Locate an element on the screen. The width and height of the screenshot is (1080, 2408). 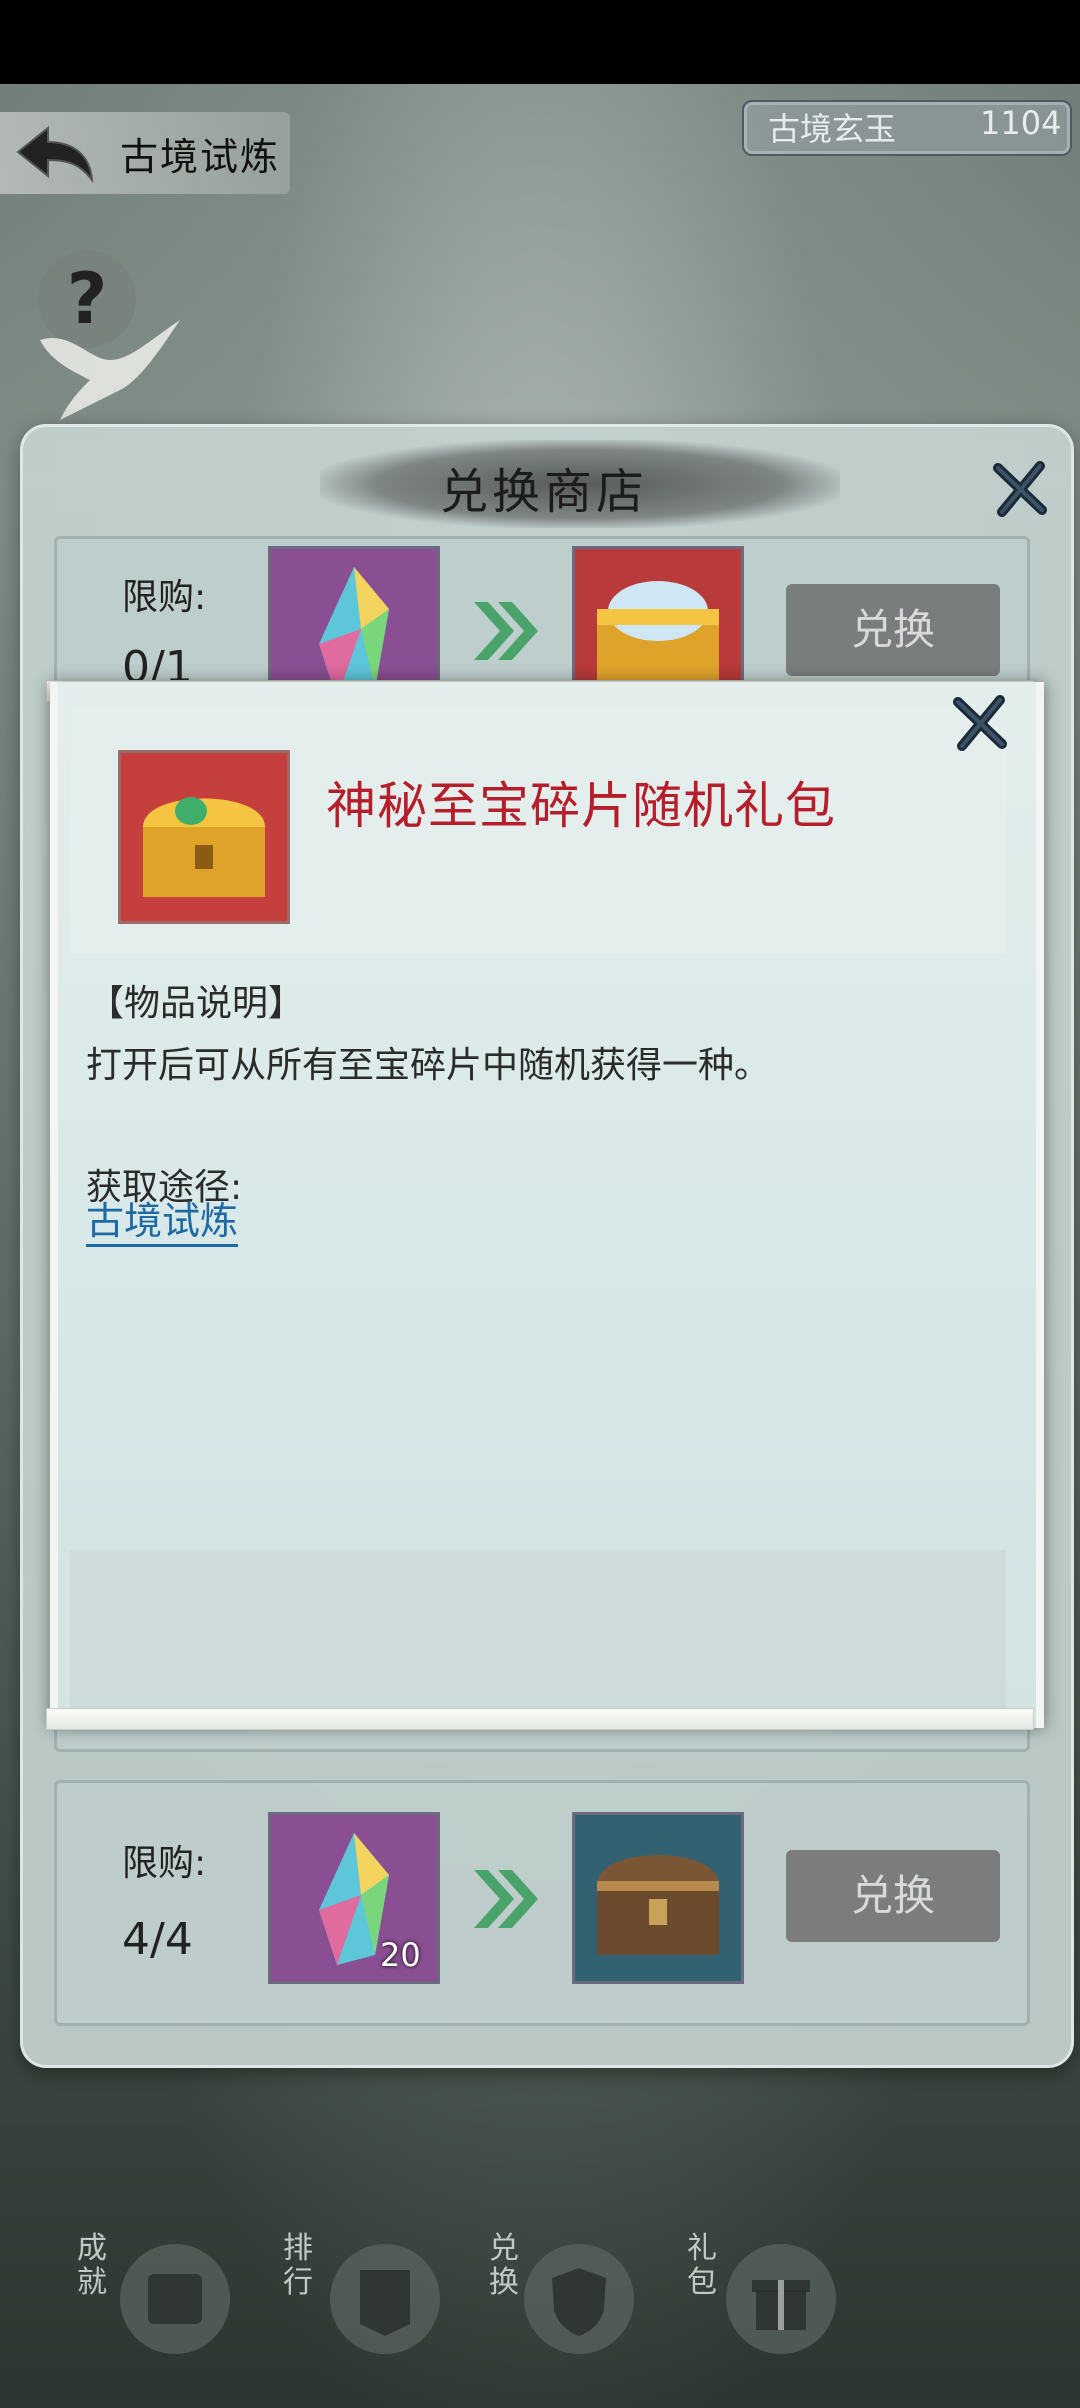
description-heading: 【物品说明】 is located at coordinates (196, 1003).